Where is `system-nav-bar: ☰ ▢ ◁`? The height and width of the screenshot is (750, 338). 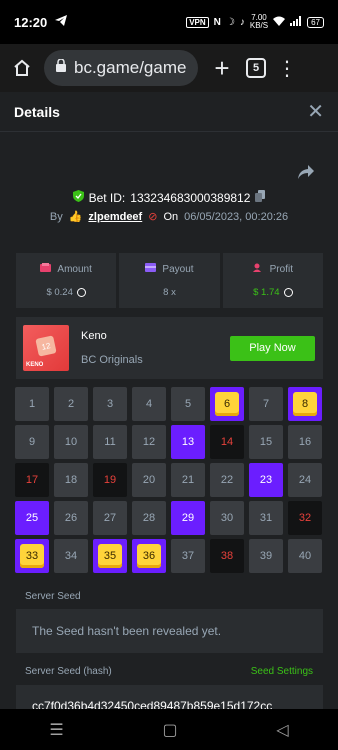
system-nav-bar: ☰ ▢ ◁ is located at coordinates (169, 729).